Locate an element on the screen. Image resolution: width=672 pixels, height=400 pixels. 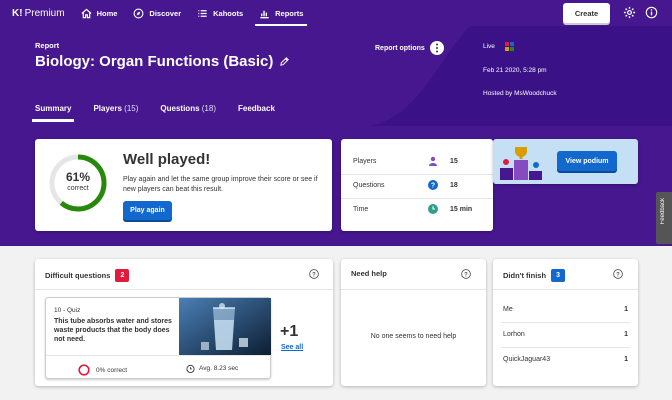
question-correct-rate: 0% correct is located at coordinates (102, 370).